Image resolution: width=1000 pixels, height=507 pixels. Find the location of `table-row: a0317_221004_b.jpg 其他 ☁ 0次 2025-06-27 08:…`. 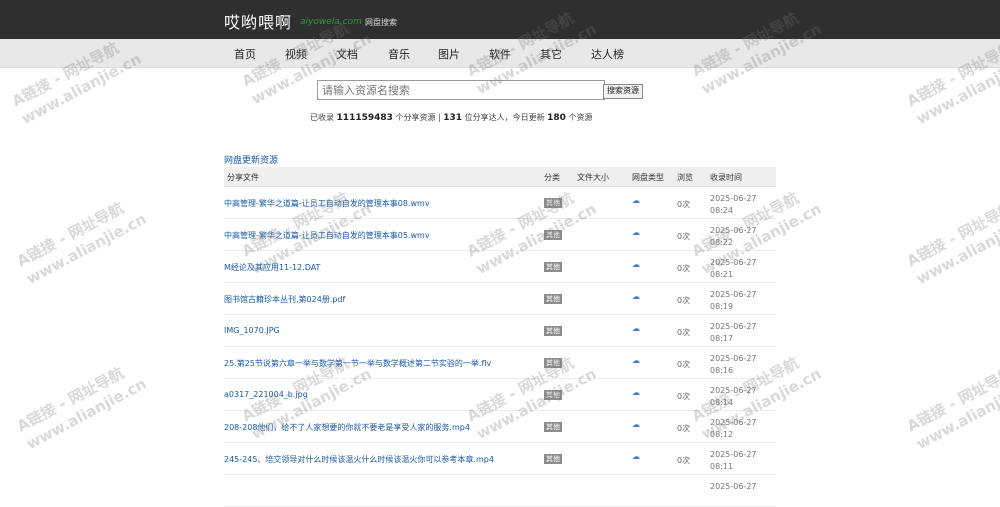

table-row: a0317_221004_b.jpg 其他 ☁ 0次 2025-06-27 08:… is located at coordinates (500, 395).